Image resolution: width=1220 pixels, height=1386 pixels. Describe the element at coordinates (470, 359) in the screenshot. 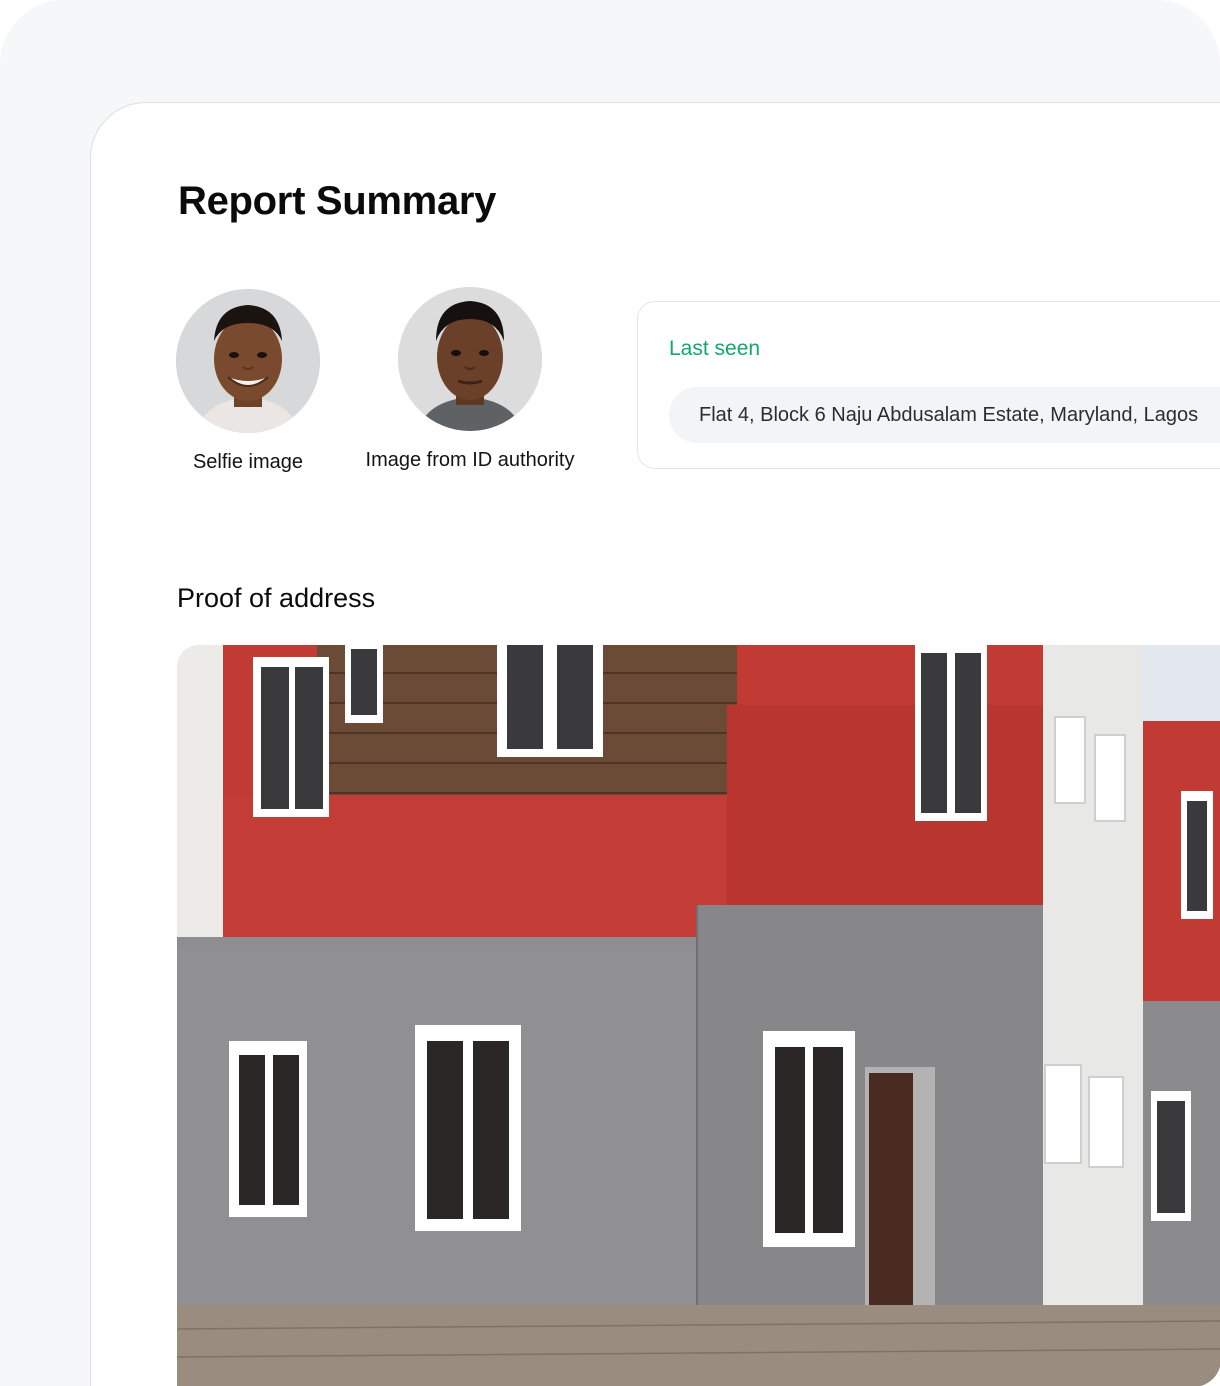

I see `id-authority-avatar` at that location.